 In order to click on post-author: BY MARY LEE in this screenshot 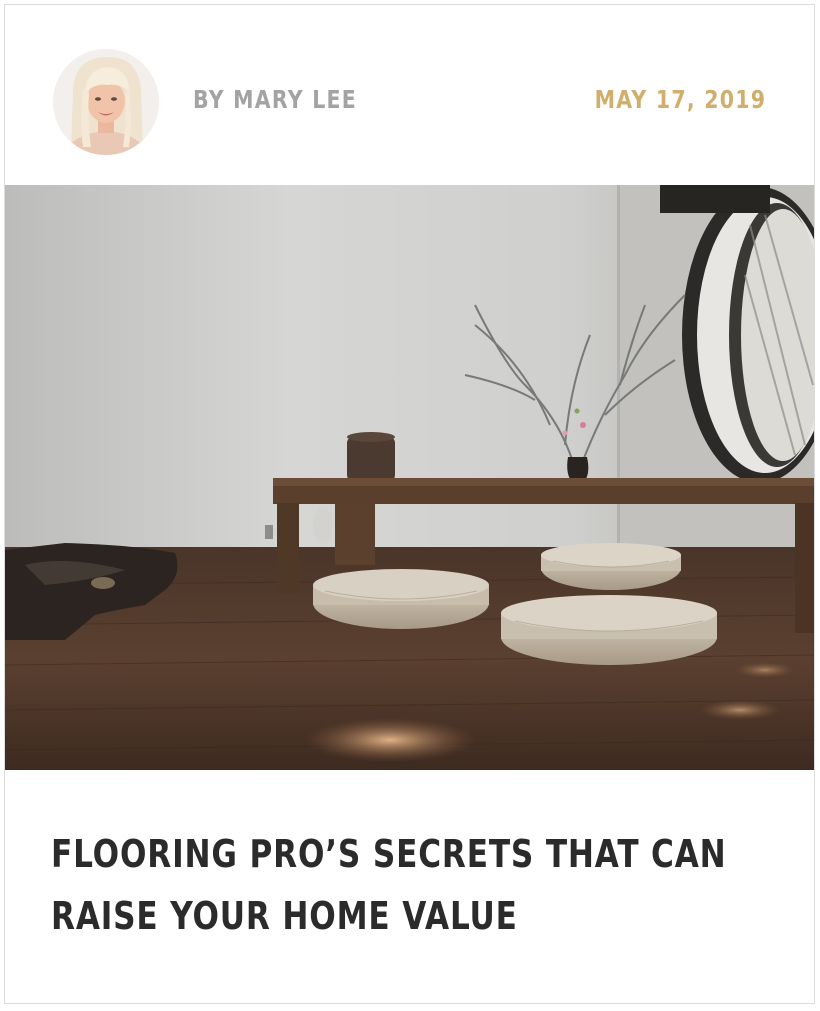, I will do `click(275, 99)`.